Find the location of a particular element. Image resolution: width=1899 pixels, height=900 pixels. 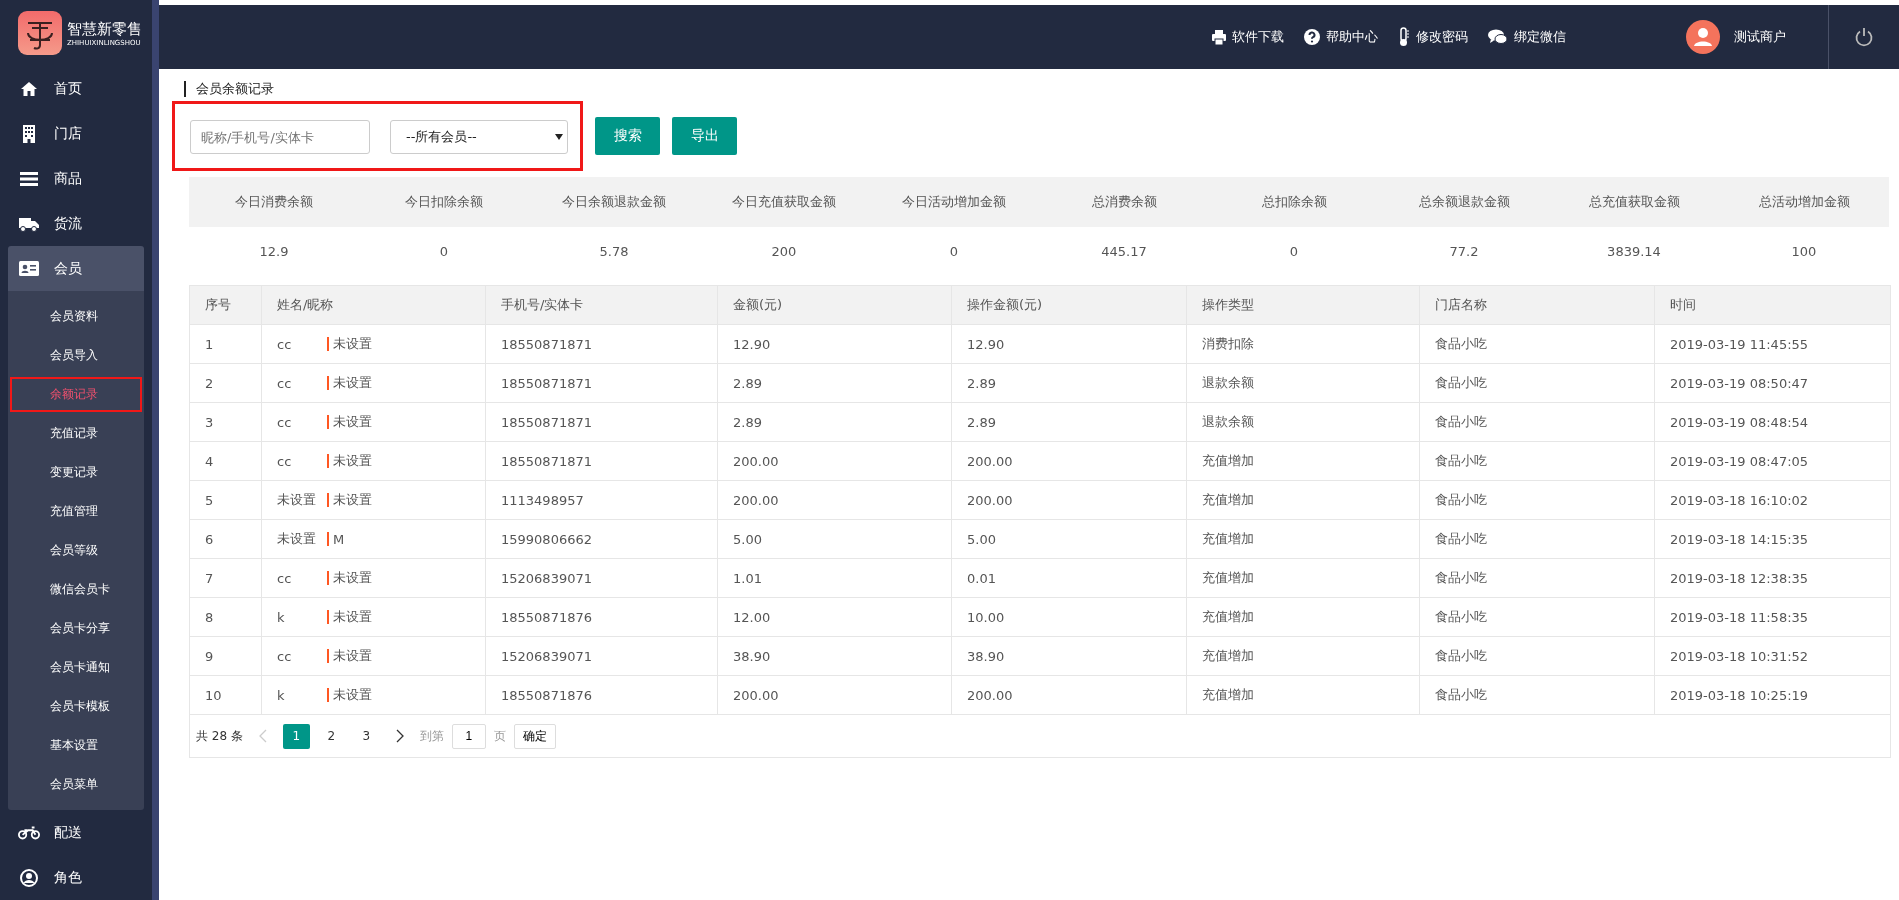

menu-icon is located at coordinates (29, 178).